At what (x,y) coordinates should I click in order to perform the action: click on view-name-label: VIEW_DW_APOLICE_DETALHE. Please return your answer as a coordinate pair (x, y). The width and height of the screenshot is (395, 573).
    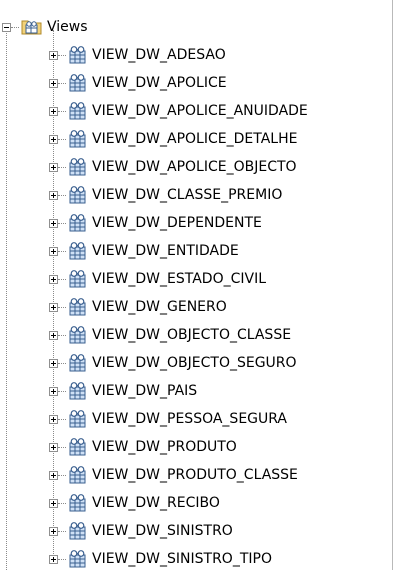
    Looking at the image, I should click on (195, 139).